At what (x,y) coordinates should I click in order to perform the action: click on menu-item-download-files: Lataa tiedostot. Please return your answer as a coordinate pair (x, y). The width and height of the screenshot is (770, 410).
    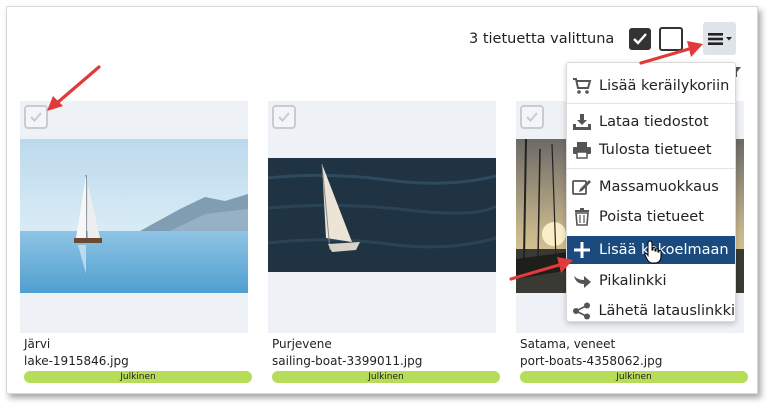
    Looking at the image, I should click on (651, 122).